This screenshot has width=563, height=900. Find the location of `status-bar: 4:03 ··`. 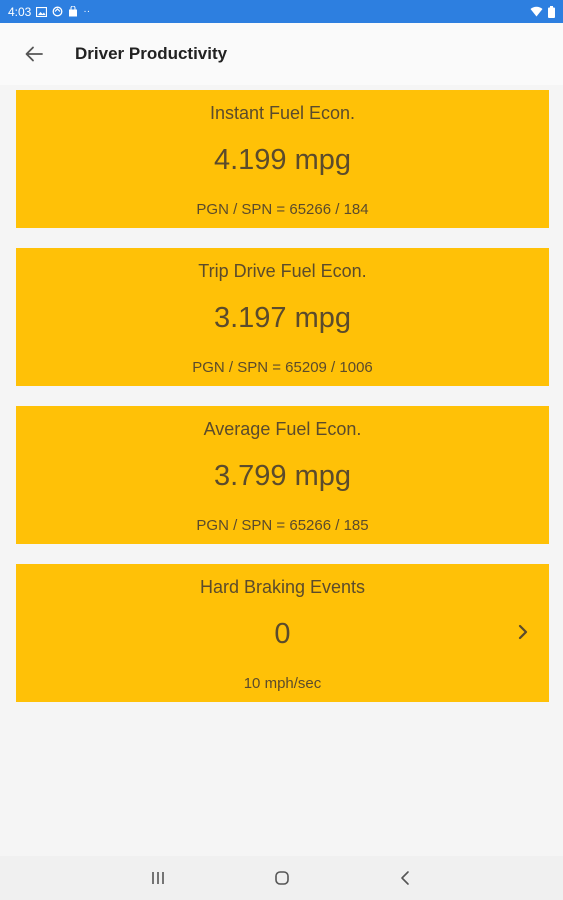

status-bar: 4:03 ·· is located at coordinates (281, 11).